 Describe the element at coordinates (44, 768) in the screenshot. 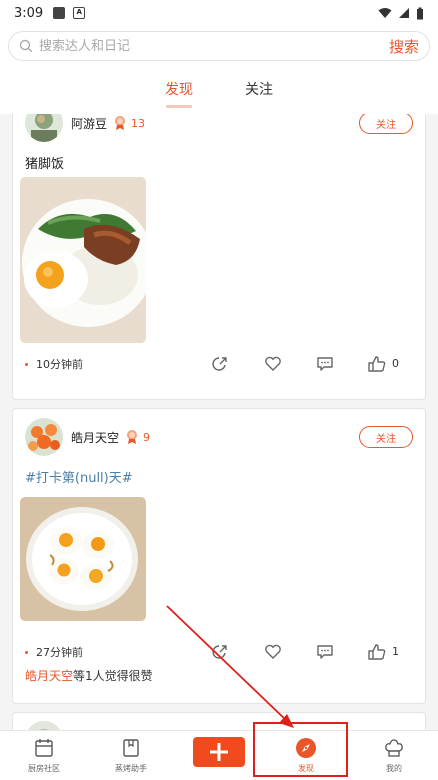

I see `nav-label: 厨房社区` at that location.